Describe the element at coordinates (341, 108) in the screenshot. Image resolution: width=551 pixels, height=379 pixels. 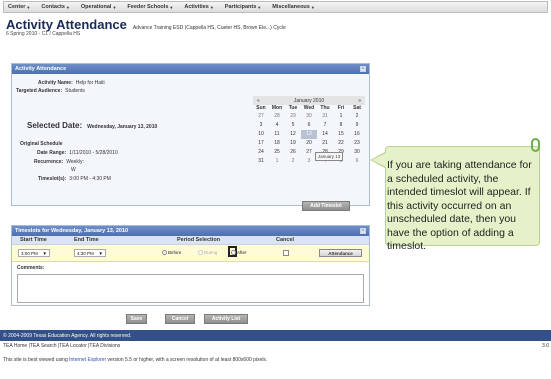
I see `calendar-dow: Fri` at that location.